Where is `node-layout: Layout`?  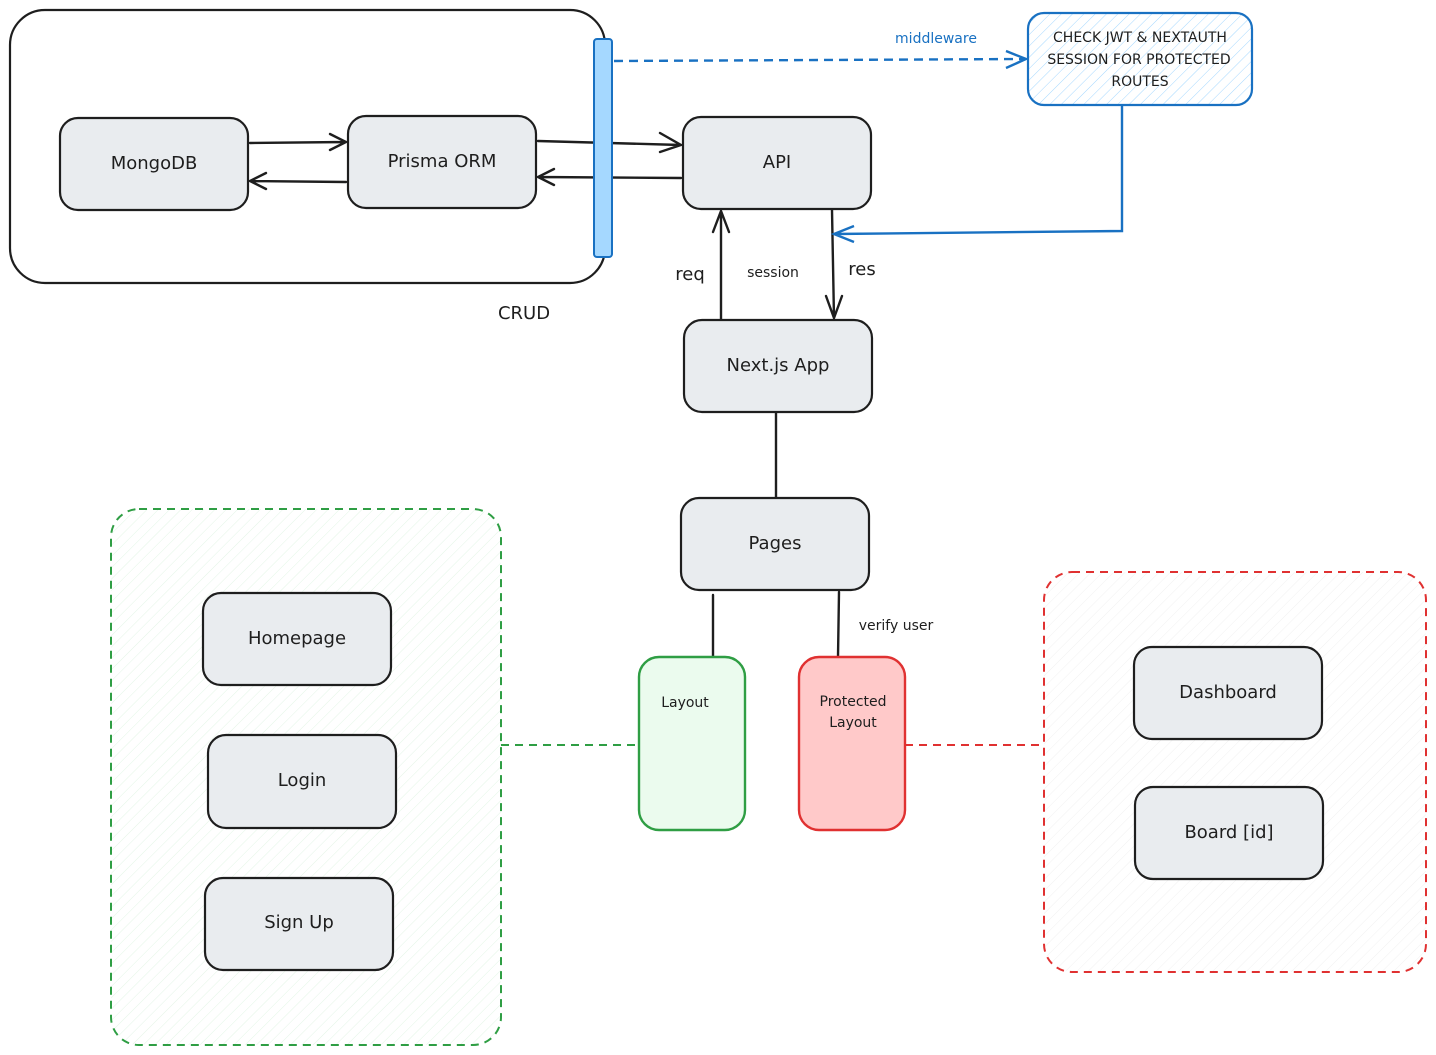
node-layout: Layout is located at coordinates (692, 743).